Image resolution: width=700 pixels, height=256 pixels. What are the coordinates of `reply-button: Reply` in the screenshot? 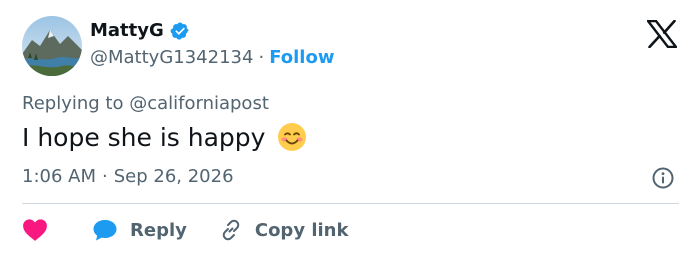 It's located at (139, 230).